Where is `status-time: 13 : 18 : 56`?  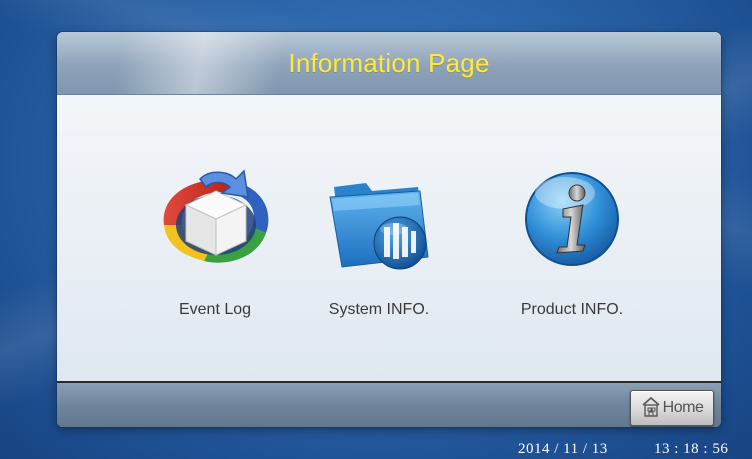
status-time: 13 : 18 : 56 is located at coordinates (691, 449).